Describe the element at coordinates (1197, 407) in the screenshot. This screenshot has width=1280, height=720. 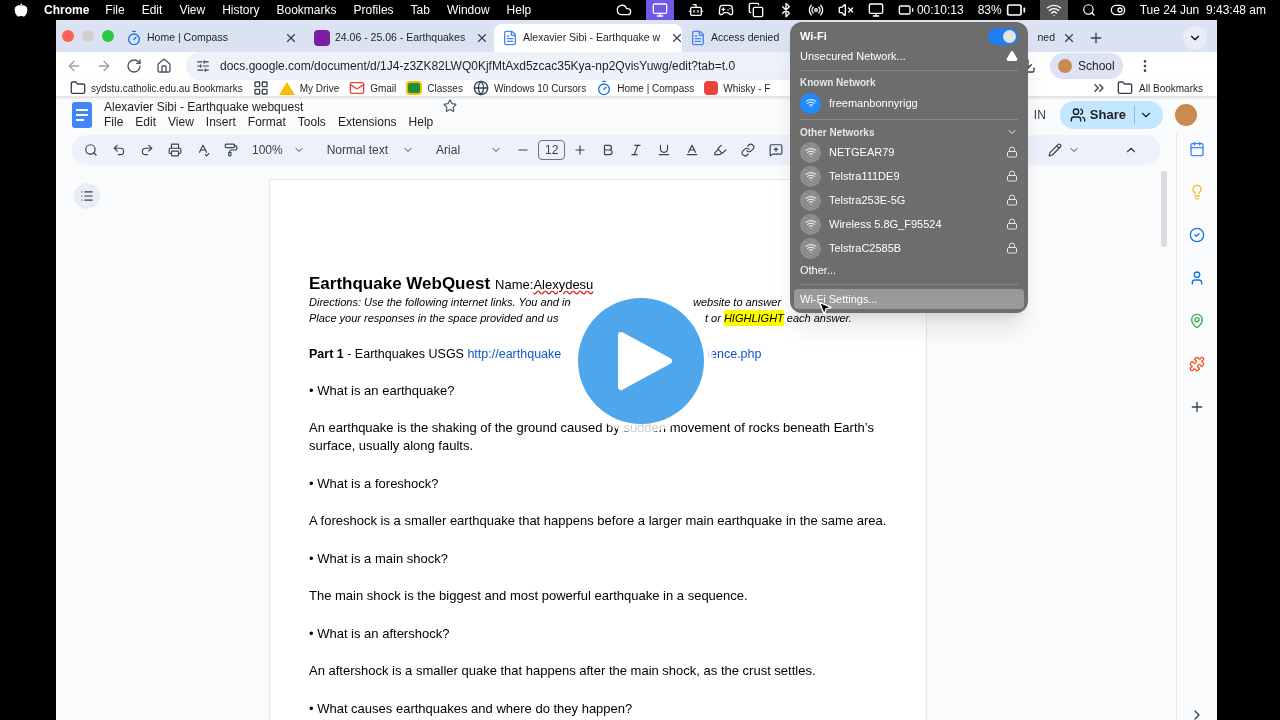
I see `add-icon` at that location.